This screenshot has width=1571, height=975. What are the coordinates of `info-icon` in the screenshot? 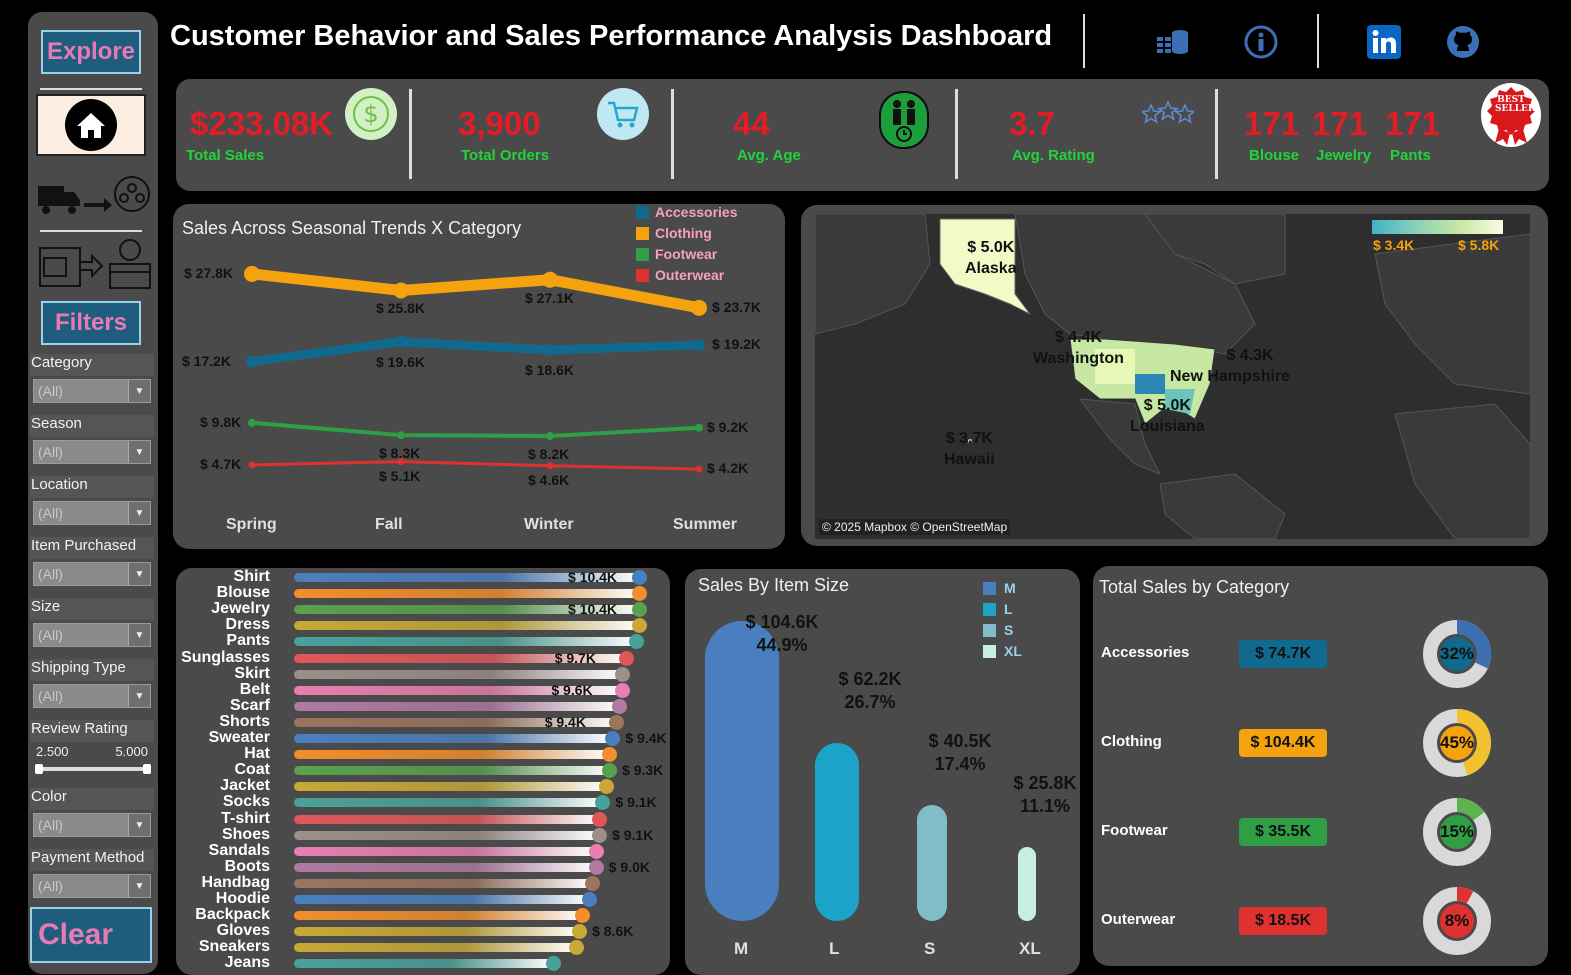 It's located at (1261, 42).